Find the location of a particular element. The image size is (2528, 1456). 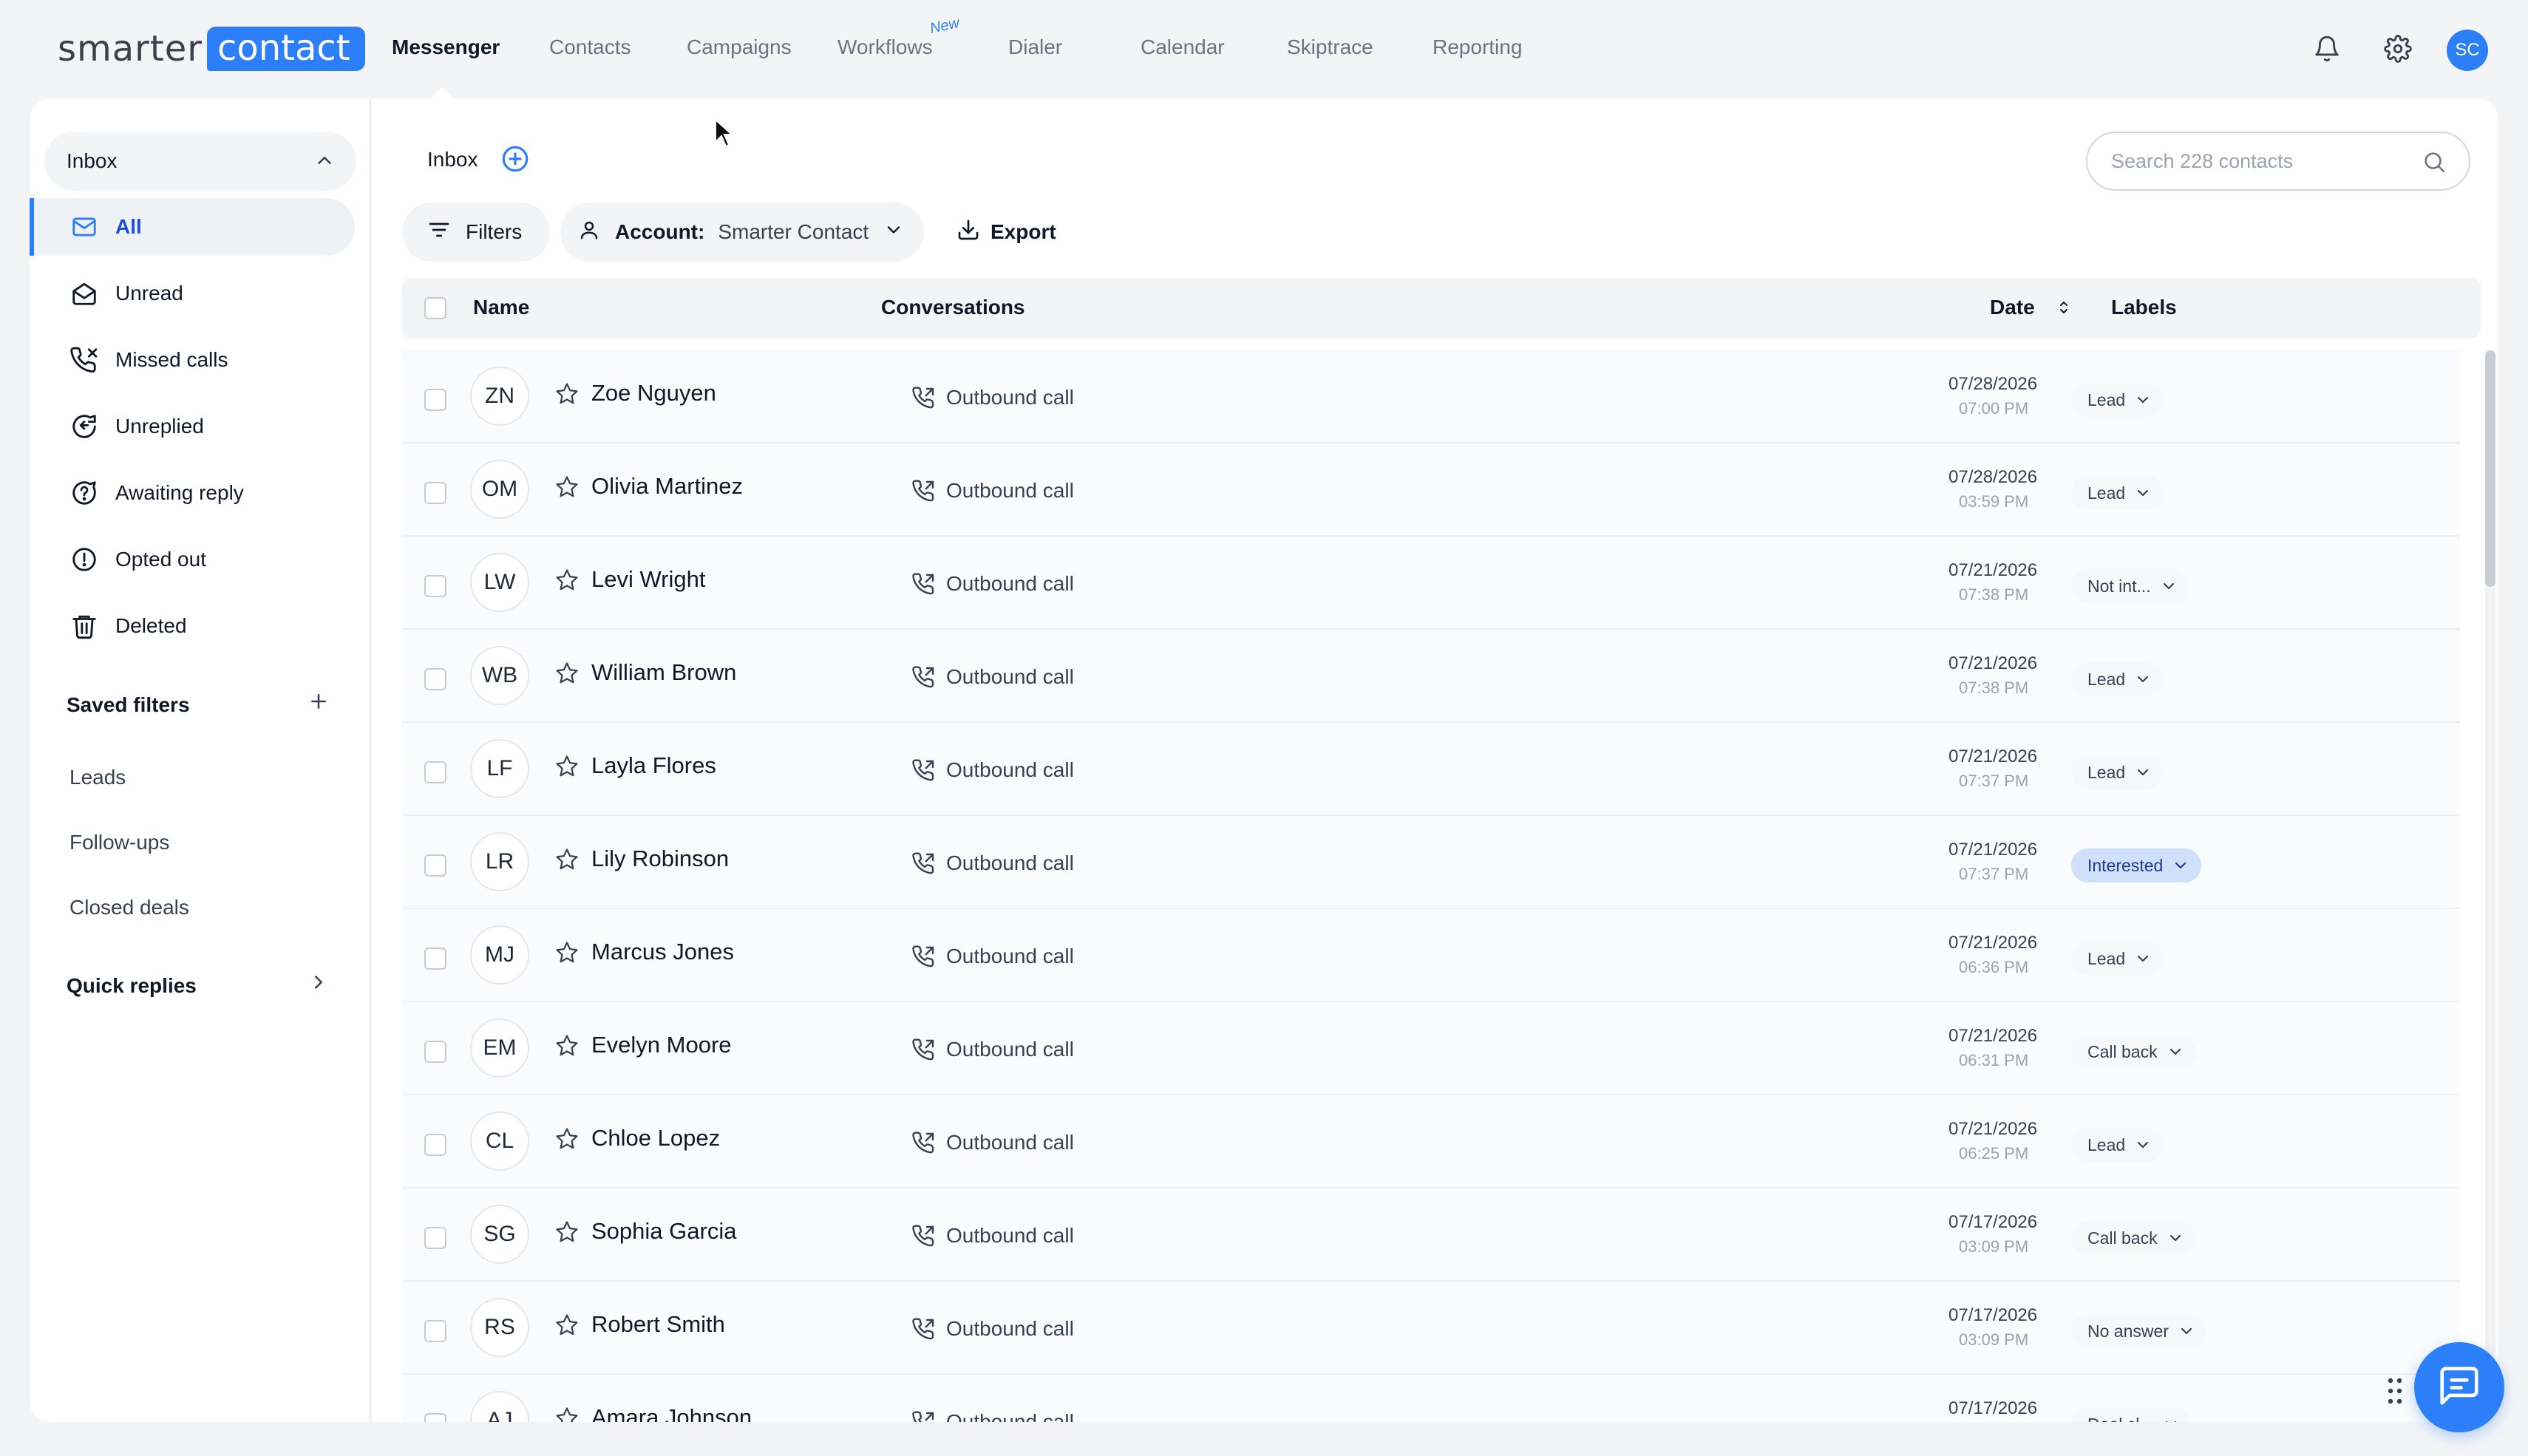

sidebar-item-unreplied: Unreplied is located at coordinates (193, 426).